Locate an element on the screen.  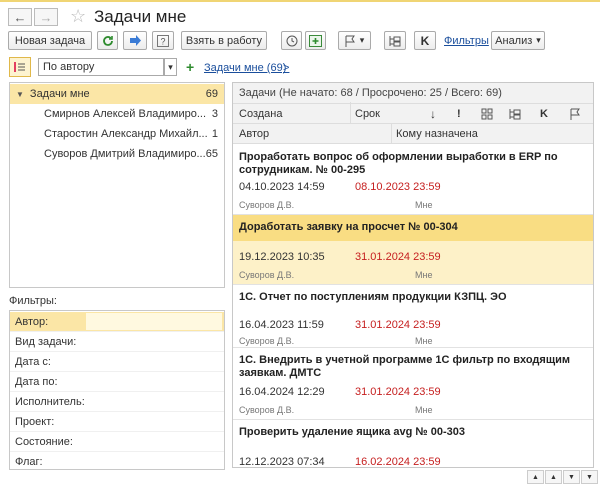
tree-item: Смирнов Алексей Владимиро... 3 is located at coordinates (117, 114).